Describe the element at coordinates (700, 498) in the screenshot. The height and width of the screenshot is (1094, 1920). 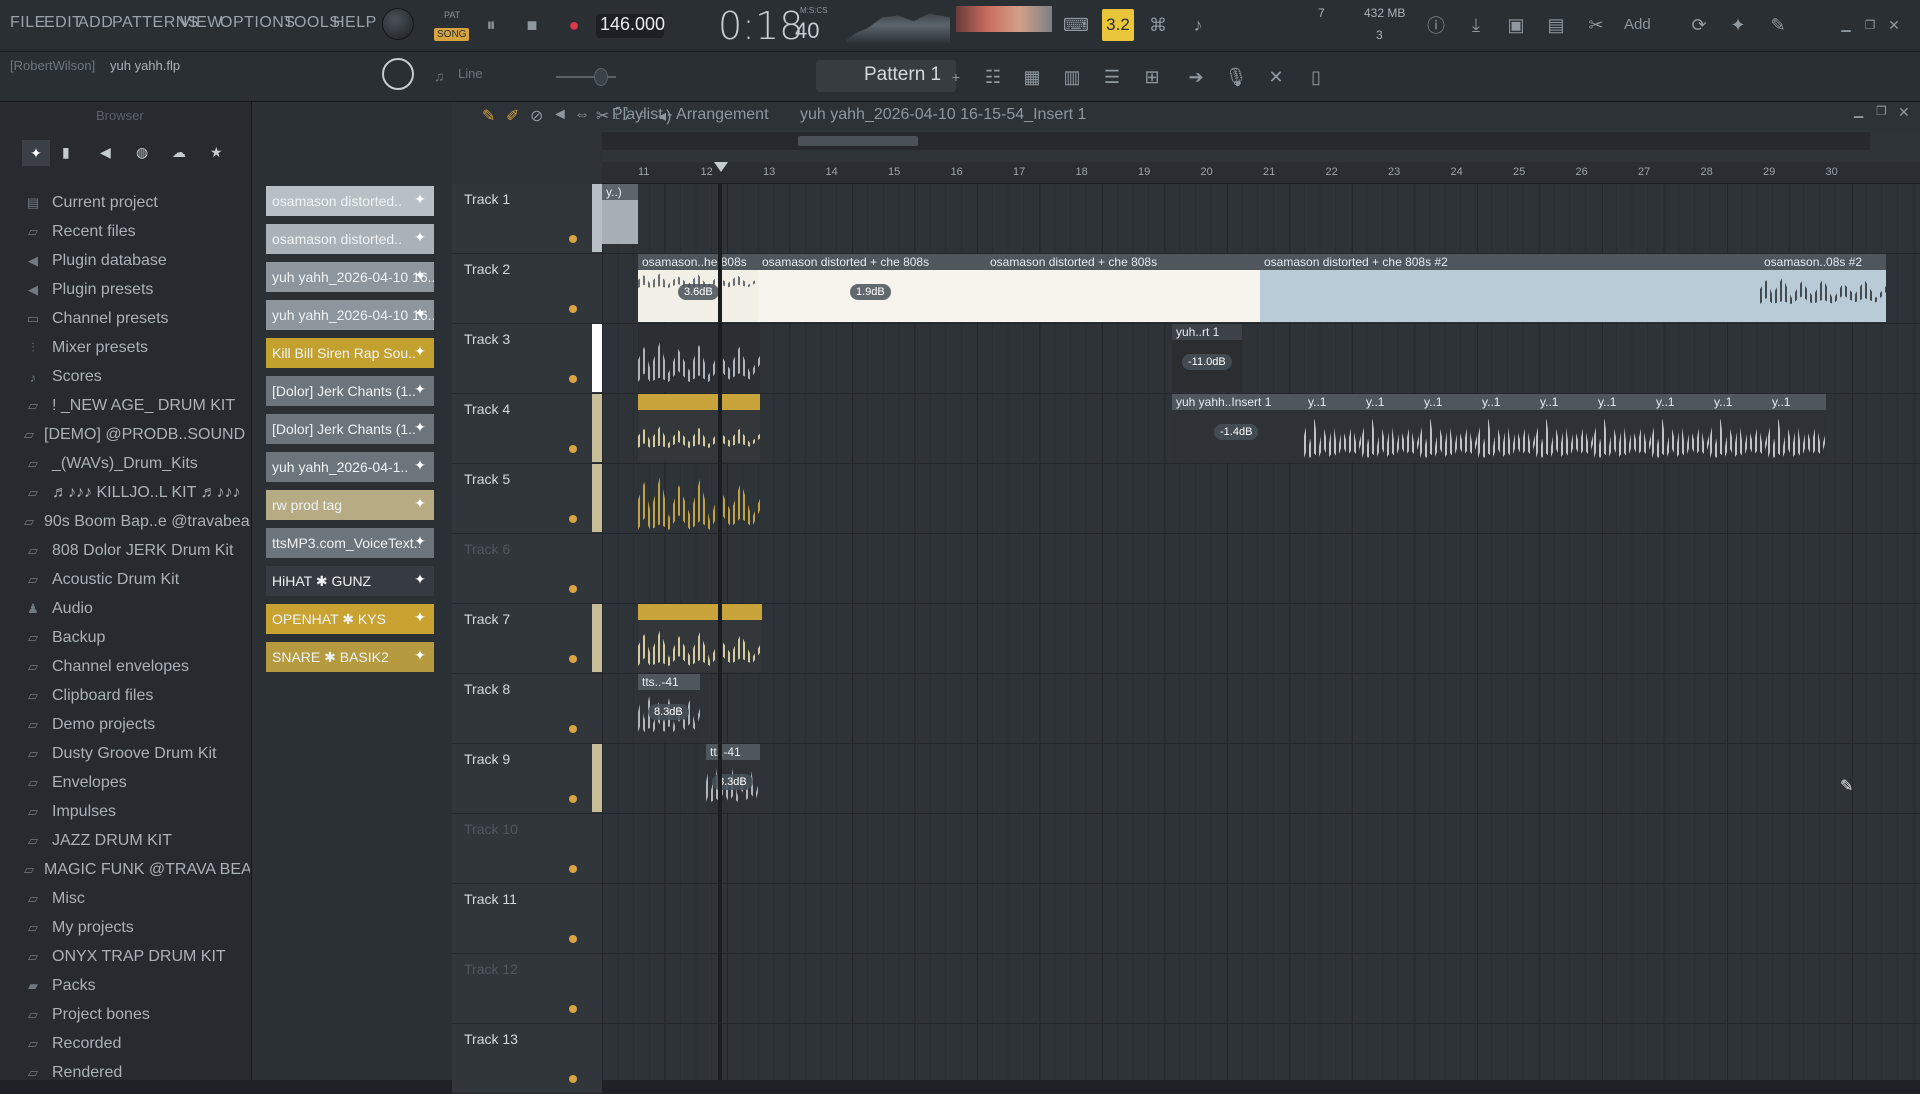
I see `clip-track5` at that location.